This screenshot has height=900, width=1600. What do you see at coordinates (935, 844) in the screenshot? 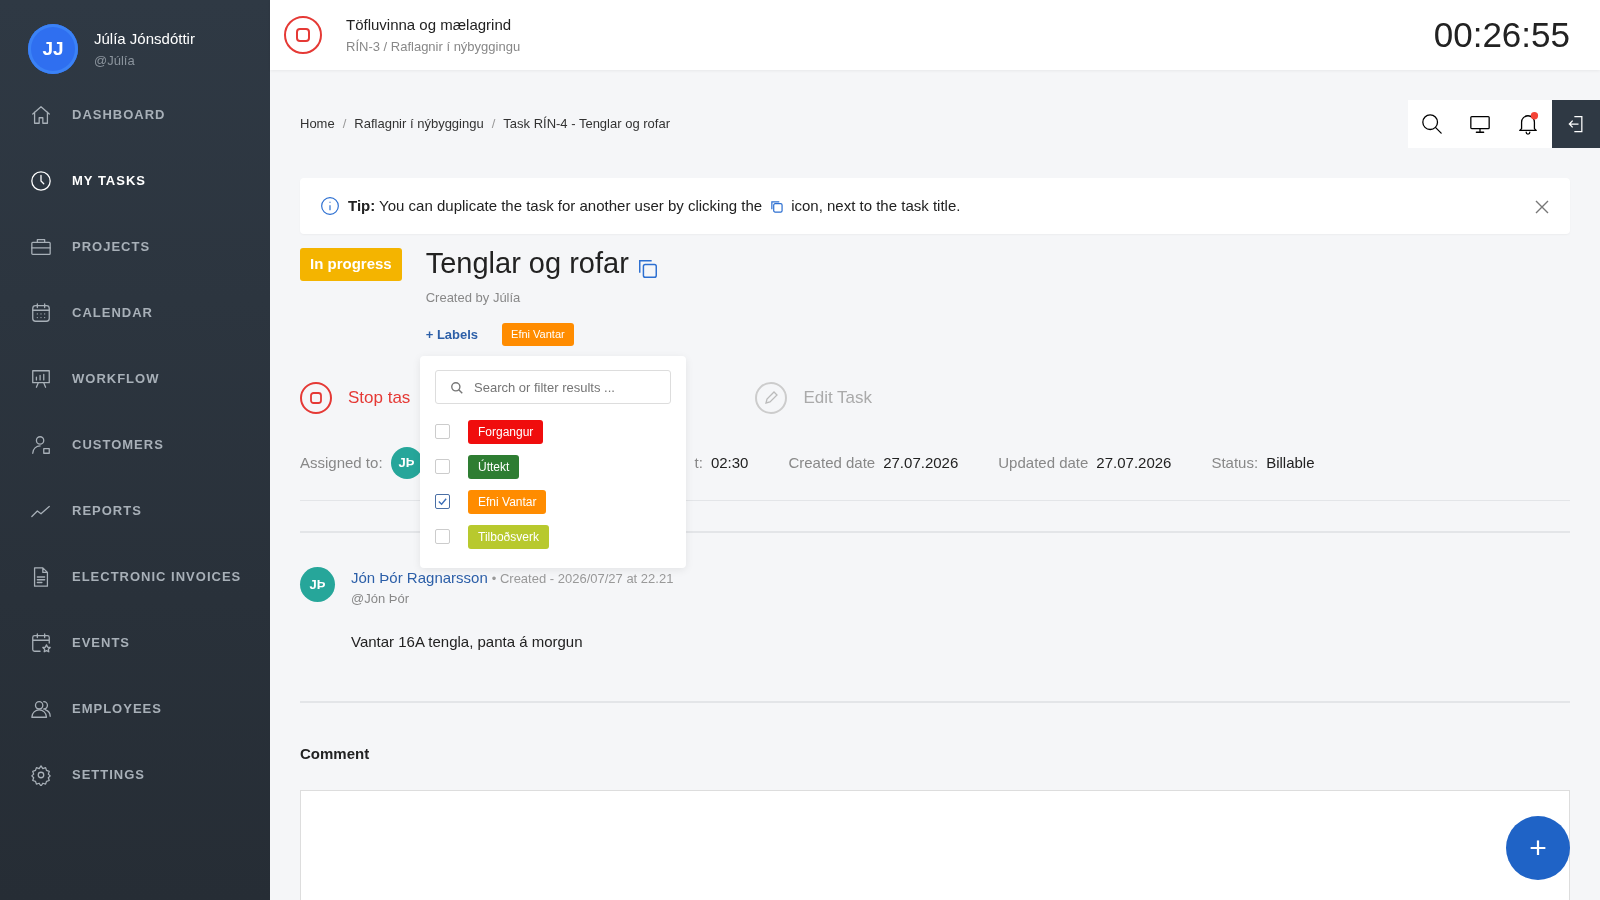
I see `comment-field` at bounding box center [935, 844].